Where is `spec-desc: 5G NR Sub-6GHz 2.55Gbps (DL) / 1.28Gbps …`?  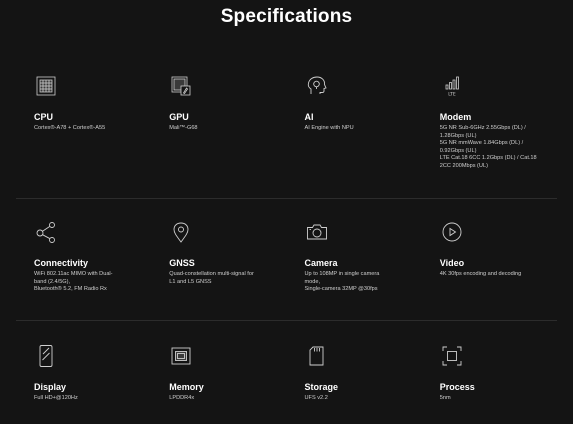
spec-desc: 5G NR Sub-6GHz 2.55Gbps (DL) / 1.28Gbps … is located at coordinates (488, 147).